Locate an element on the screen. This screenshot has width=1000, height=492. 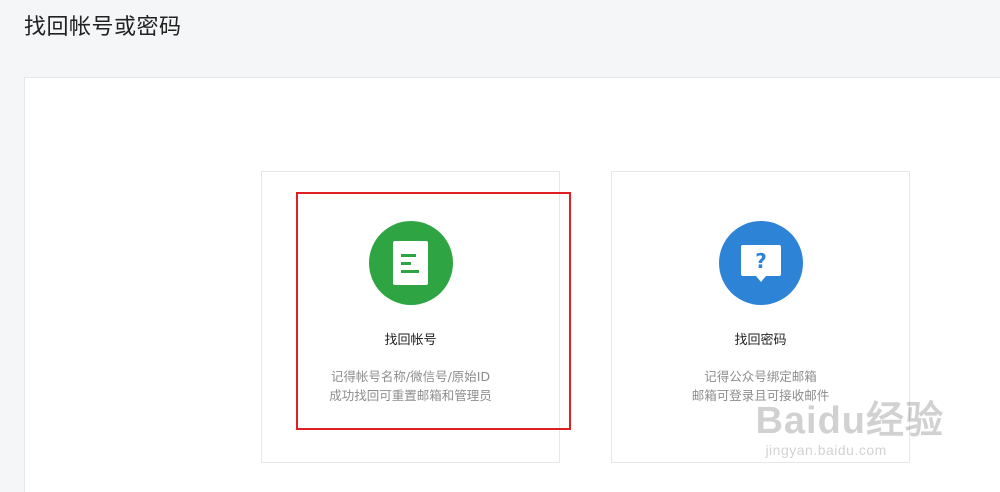
recover-account-title: 找回帐号 is located at coordinates (410, 340).